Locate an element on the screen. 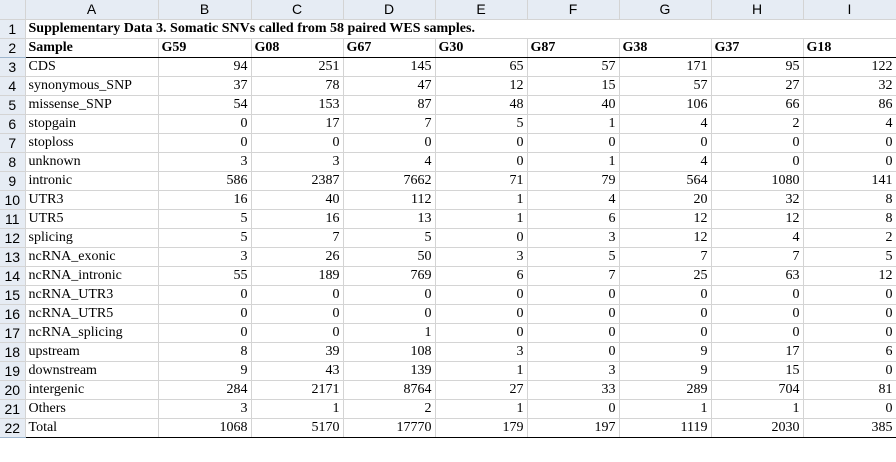  row-header: 8 is located at coordinates (13, 162).